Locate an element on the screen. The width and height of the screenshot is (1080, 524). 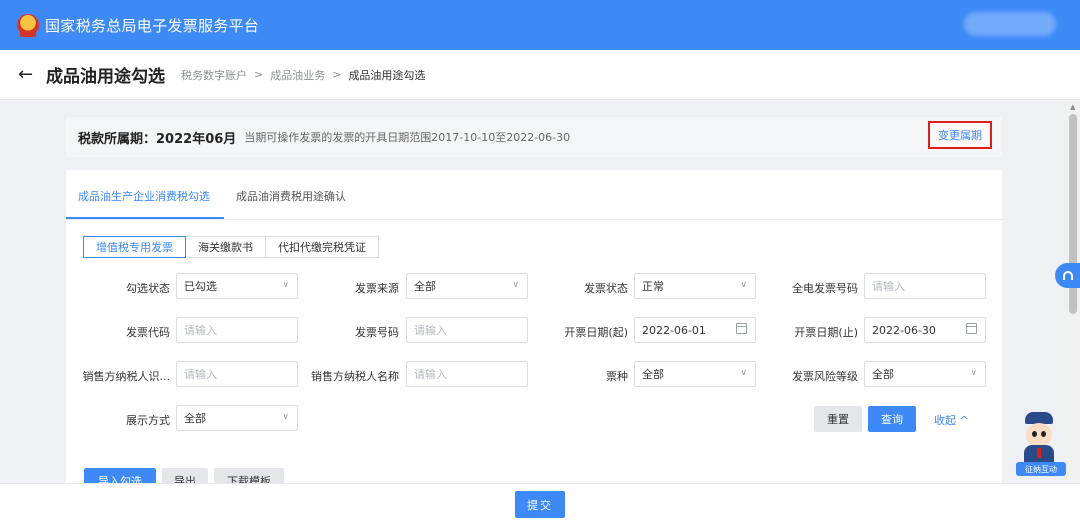
export-button: 导出 is located at coordinates (185, 475).